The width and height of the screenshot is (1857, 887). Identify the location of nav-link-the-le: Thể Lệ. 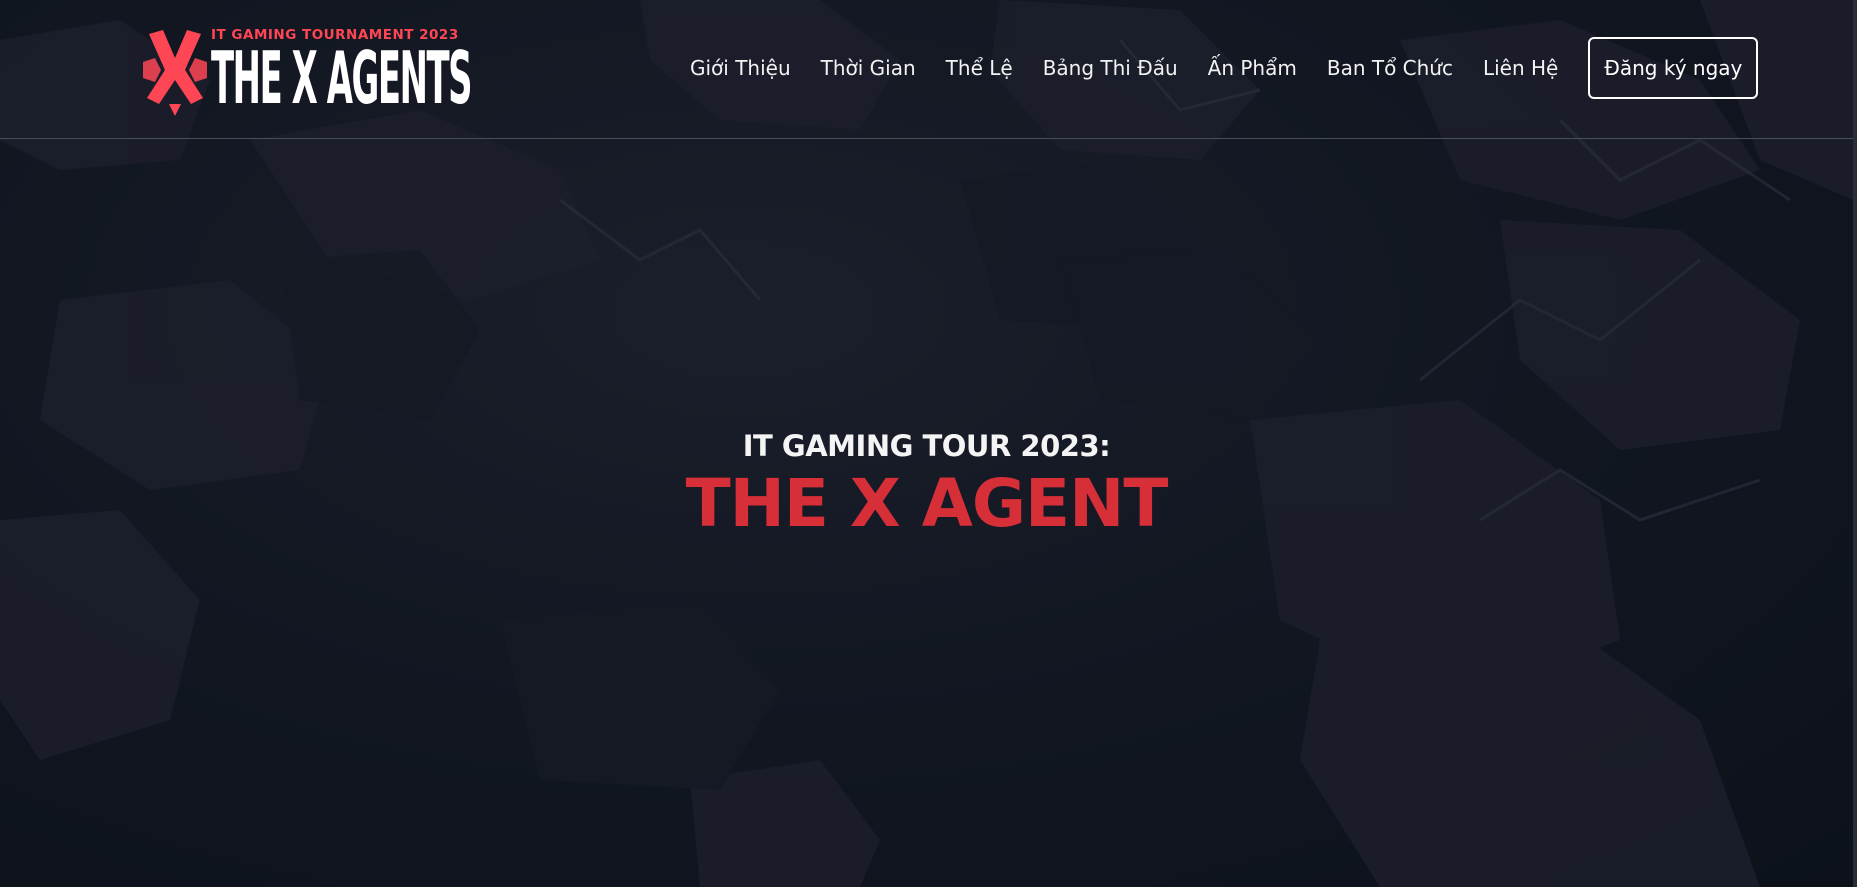
(979, 68).